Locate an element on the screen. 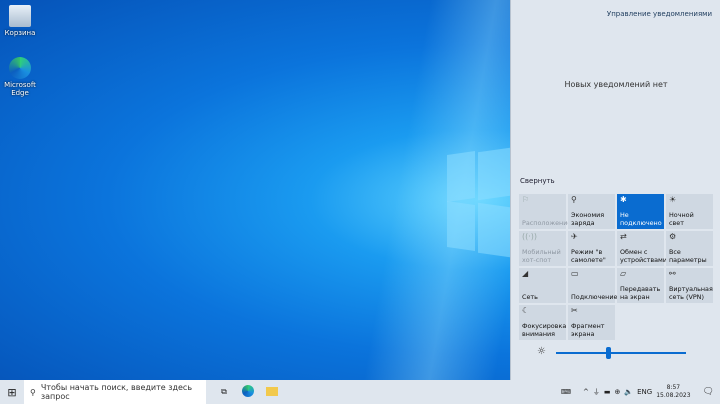 The image size is (720, 404). tile-label: Передавать на экран is located at coordinates (640, 293).